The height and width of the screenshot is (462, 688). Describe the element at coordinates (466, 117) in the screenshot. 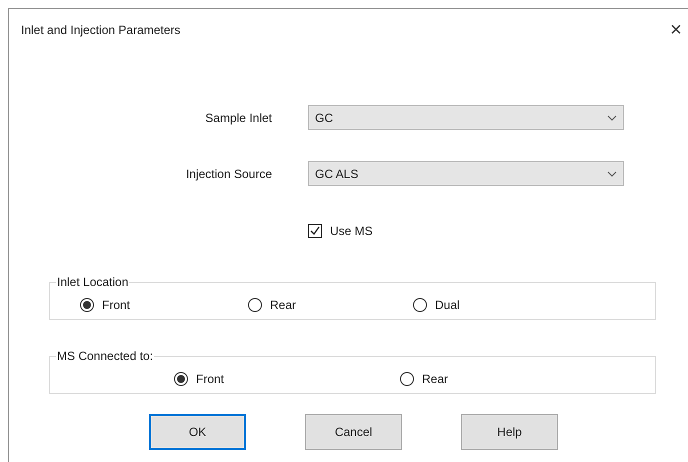

I see `dropdown: GC` at that location.